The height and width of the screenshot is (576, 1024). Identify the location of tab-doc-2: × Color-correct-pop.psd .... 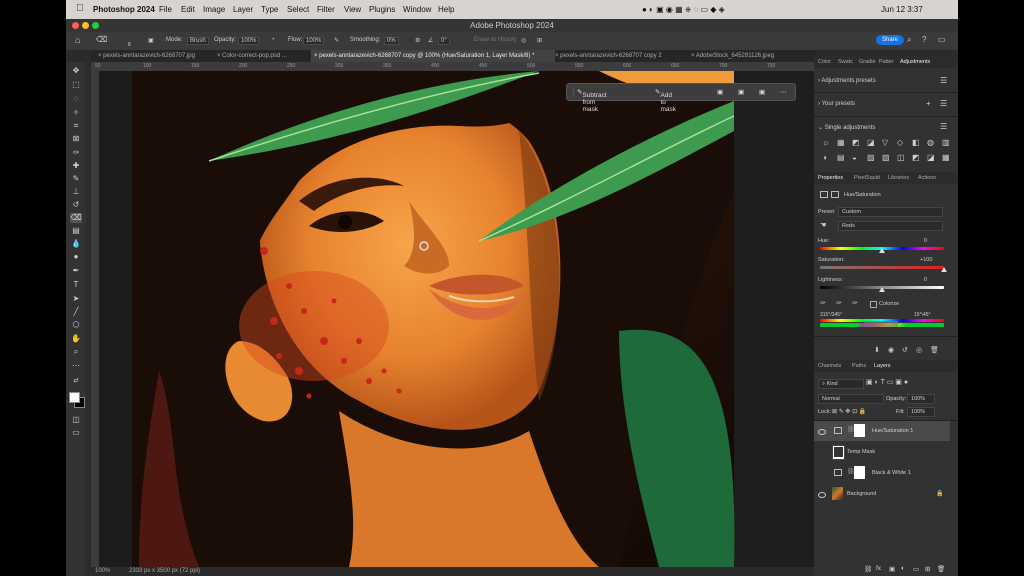
(264, 56).